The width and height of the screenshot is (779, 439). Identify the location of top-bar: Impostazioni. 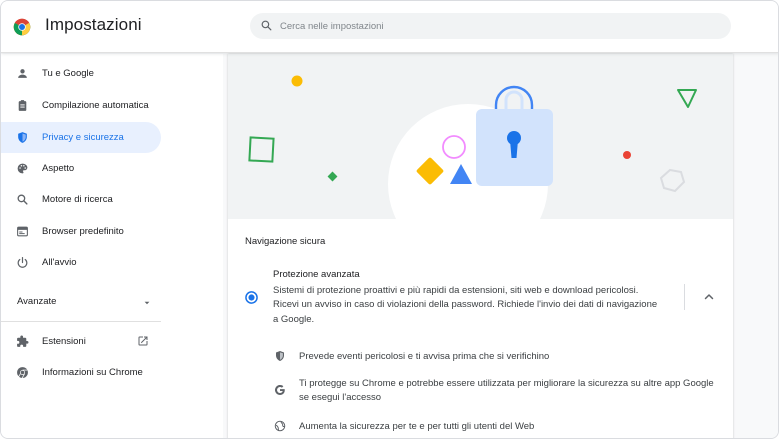
(389, 27).